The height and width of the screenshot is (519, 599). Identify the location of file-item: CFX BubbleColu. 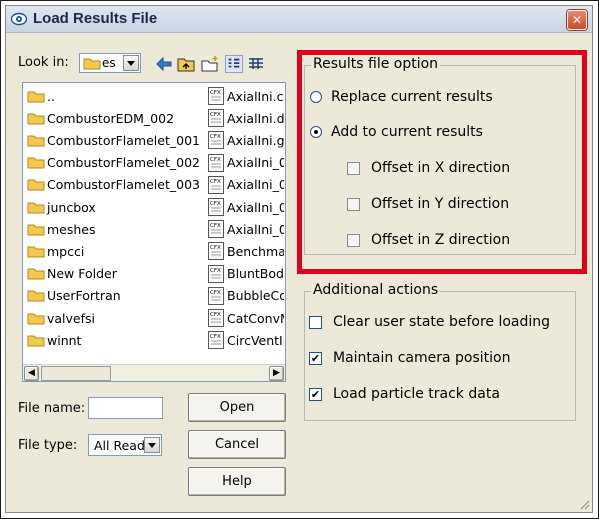
(246, 296).